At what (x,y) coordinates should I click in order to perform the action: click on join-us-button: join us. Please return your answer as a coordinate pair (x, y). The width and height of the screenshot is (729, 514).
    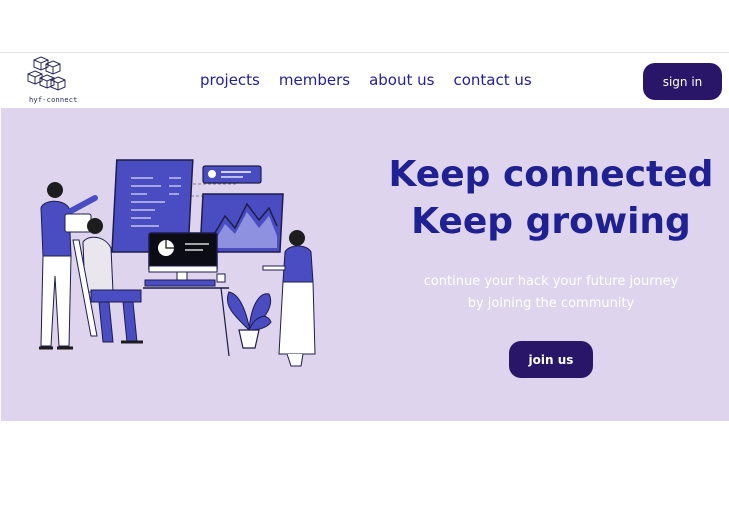
    Looking at the image, I should click on (551, 359).